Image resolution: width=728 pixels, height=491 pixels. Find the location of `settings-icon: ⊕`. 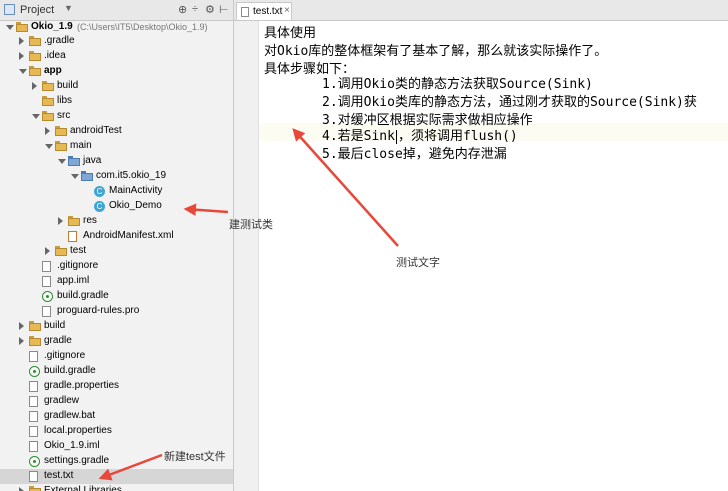

settings-icon: ⊕ is located at coordinates (182, 9).